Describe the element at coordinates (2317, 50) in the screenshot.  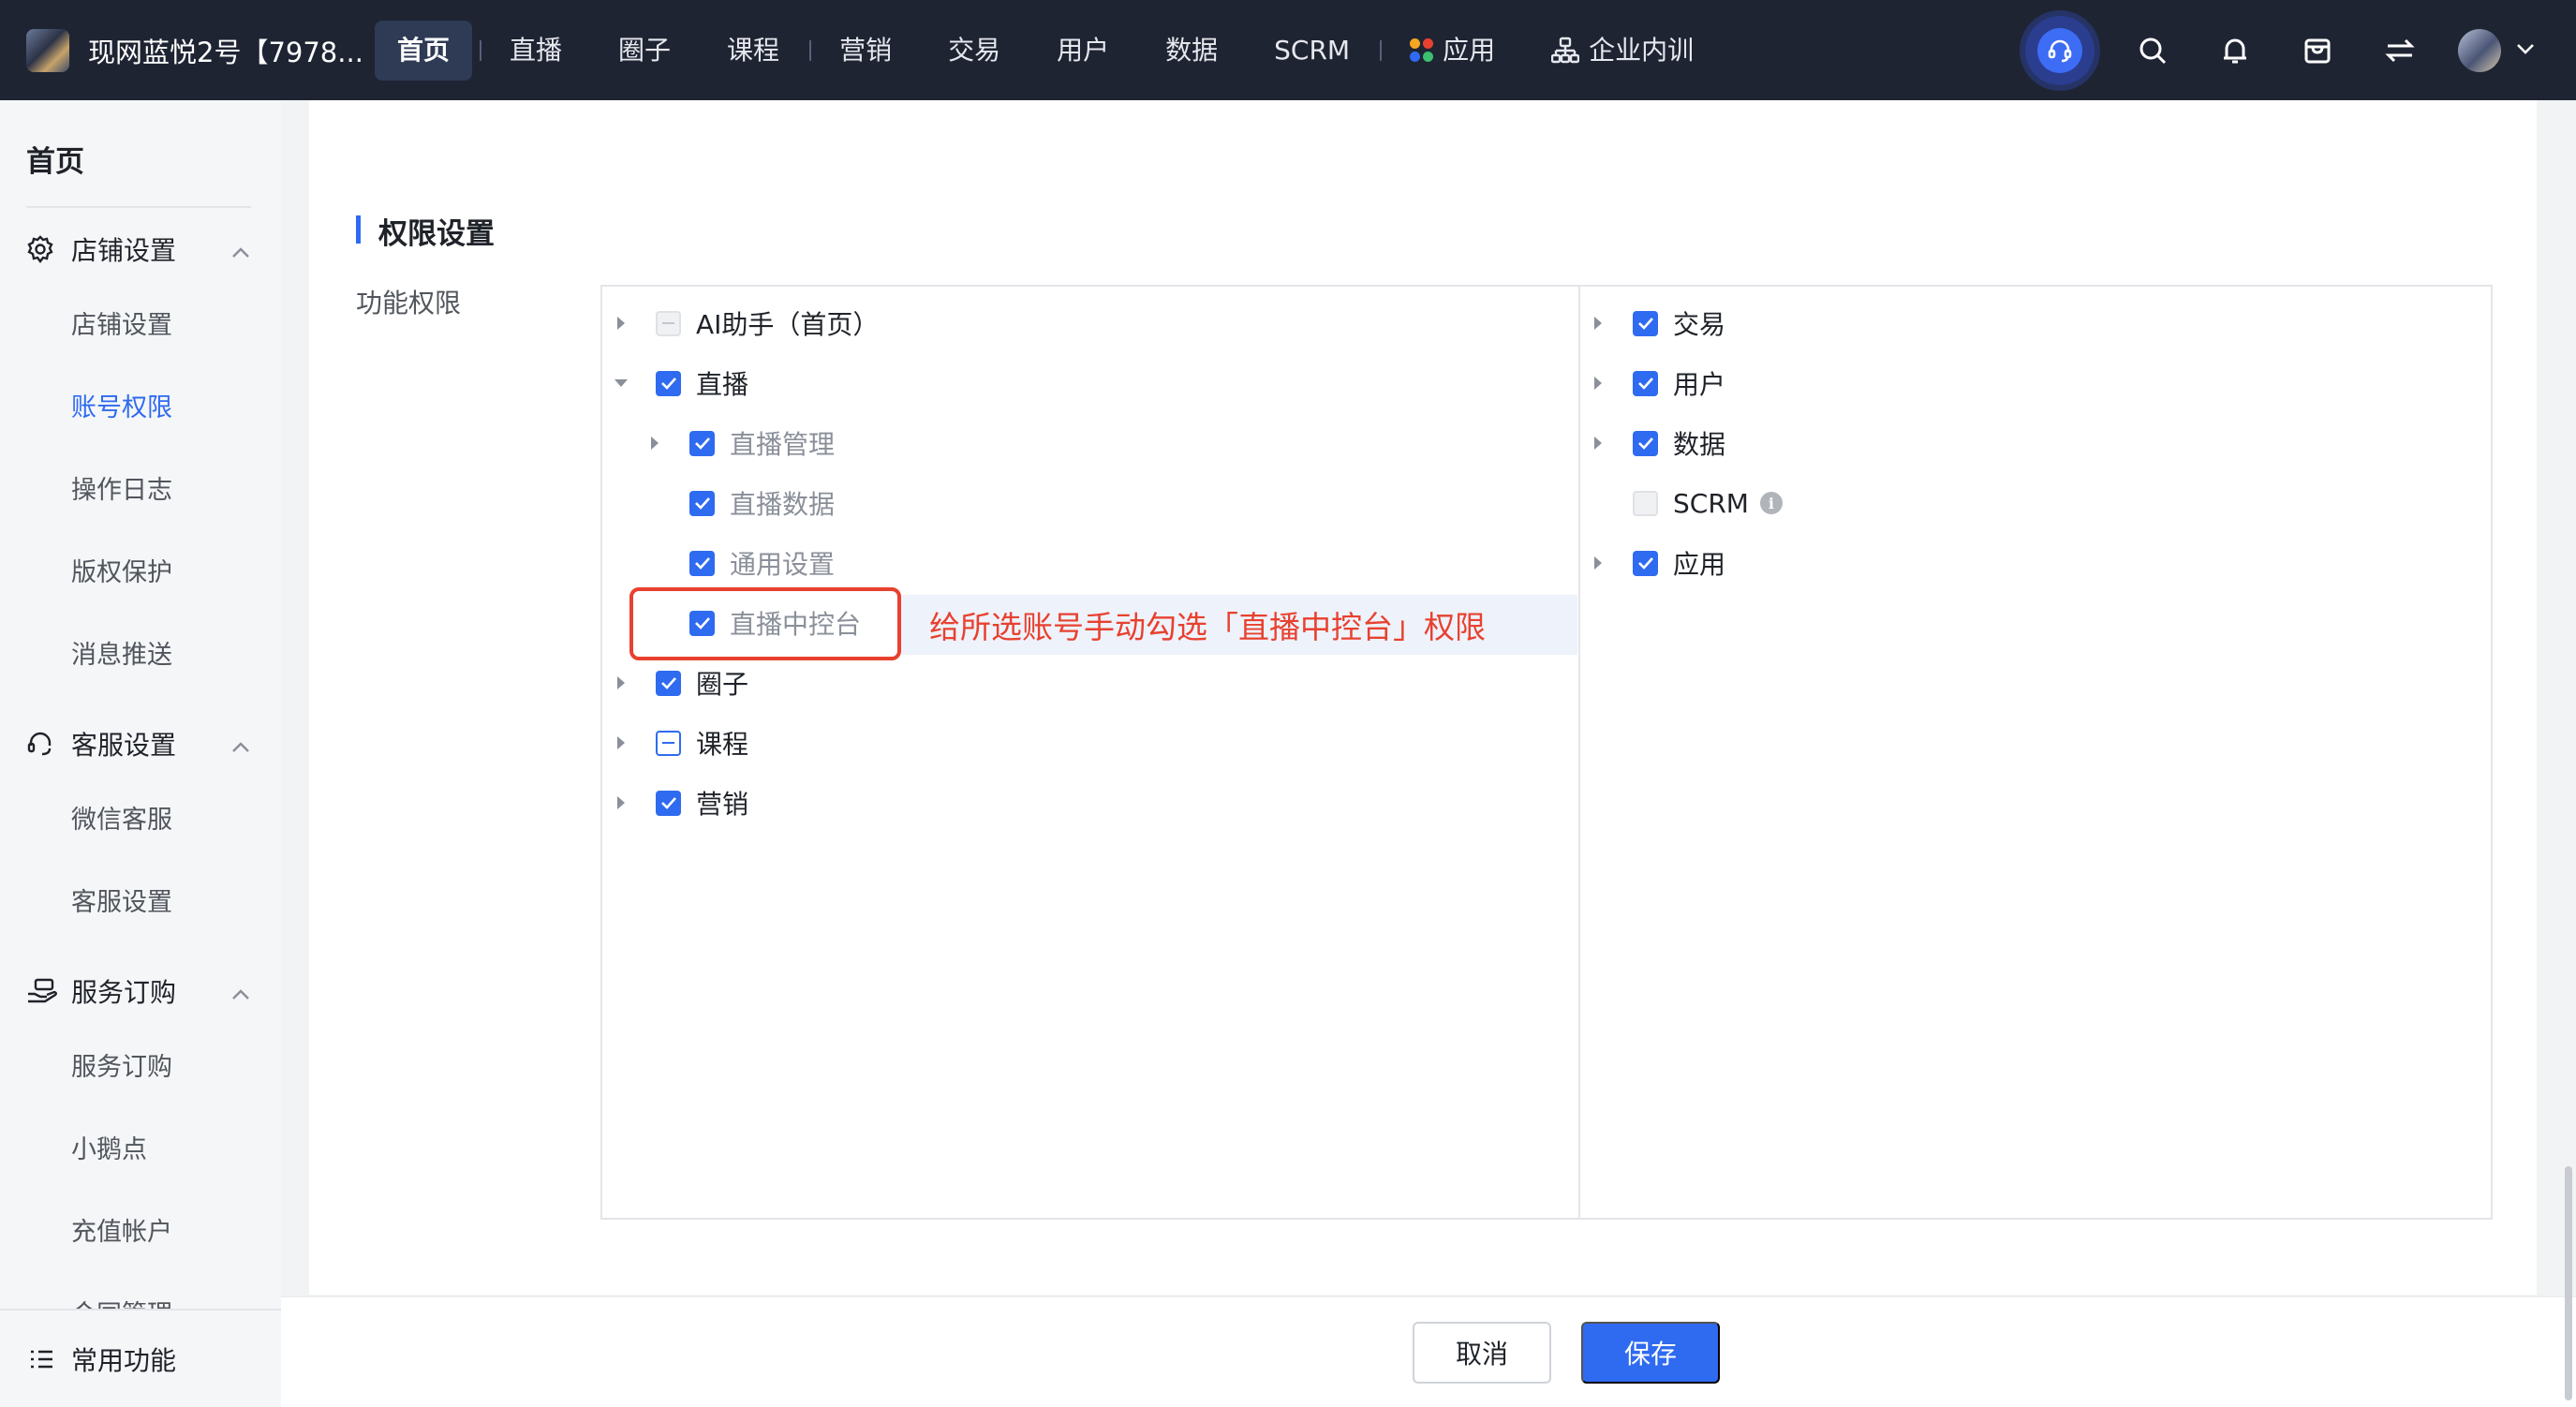
I see `store-icon` at that location.